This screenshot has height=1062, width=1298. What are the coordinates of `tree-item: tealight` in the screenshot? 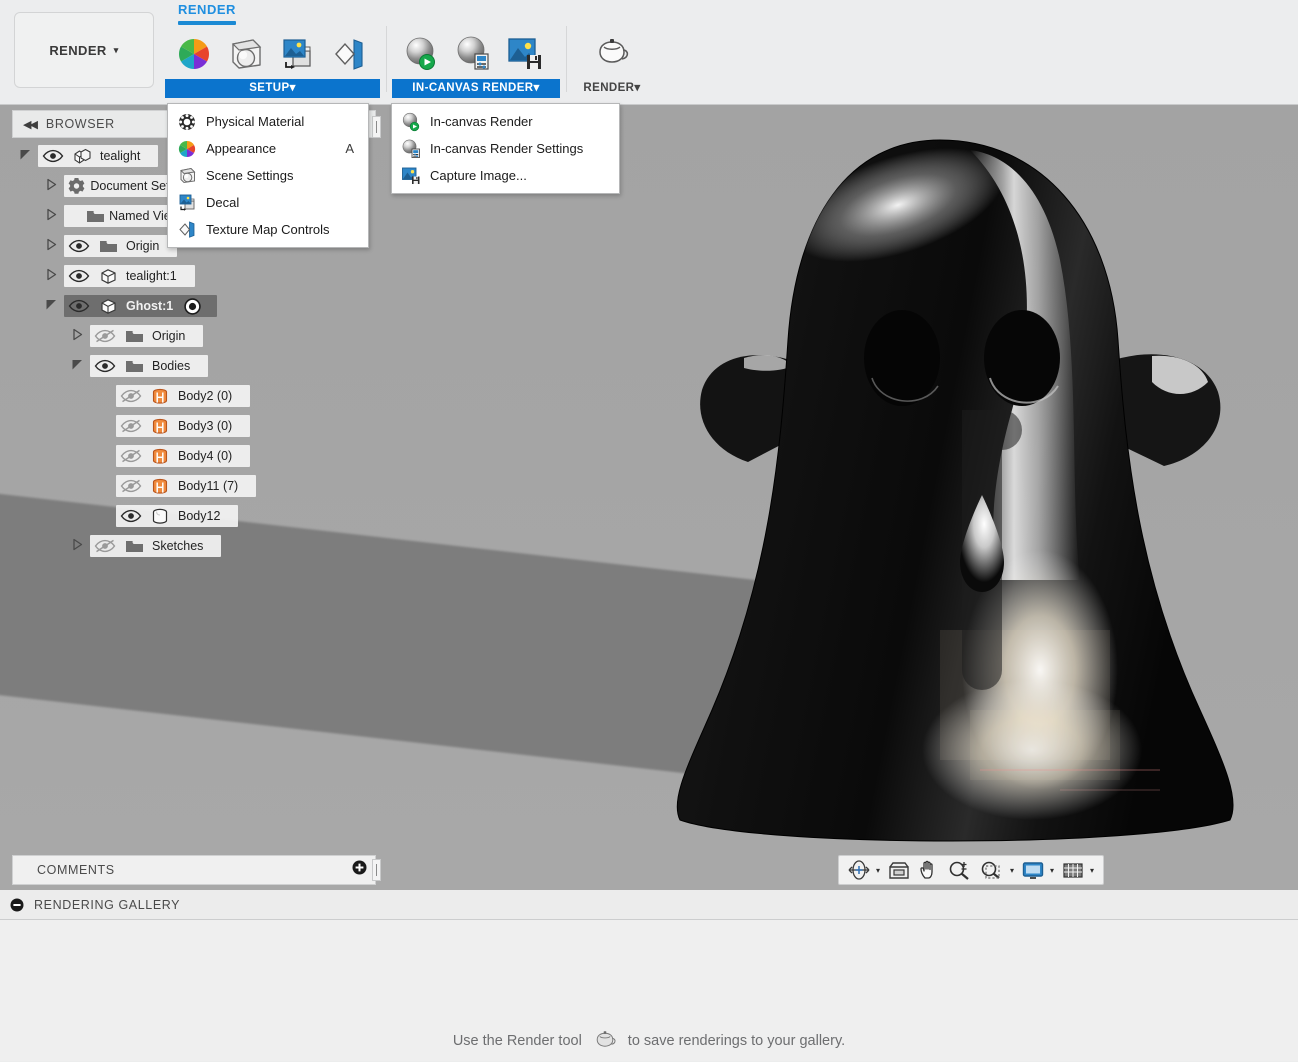 It's located at (98, 156).